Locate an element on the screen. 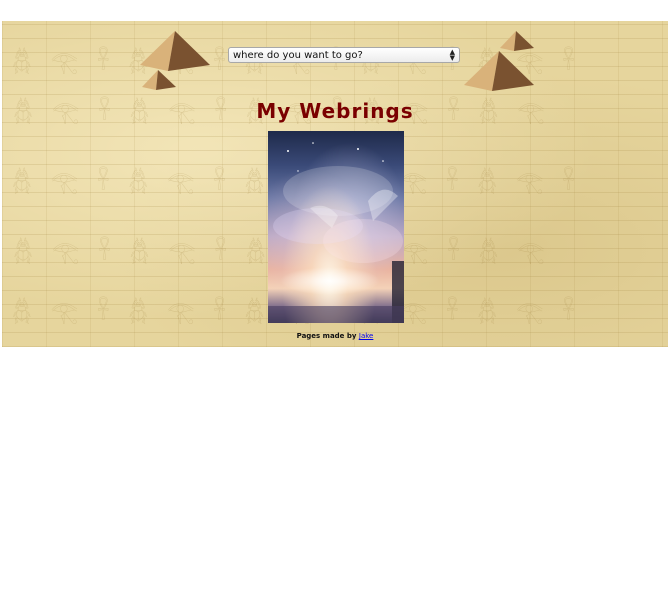 This screenshot has width=670, height=600. hero-image is located at coordinates (336, 227).